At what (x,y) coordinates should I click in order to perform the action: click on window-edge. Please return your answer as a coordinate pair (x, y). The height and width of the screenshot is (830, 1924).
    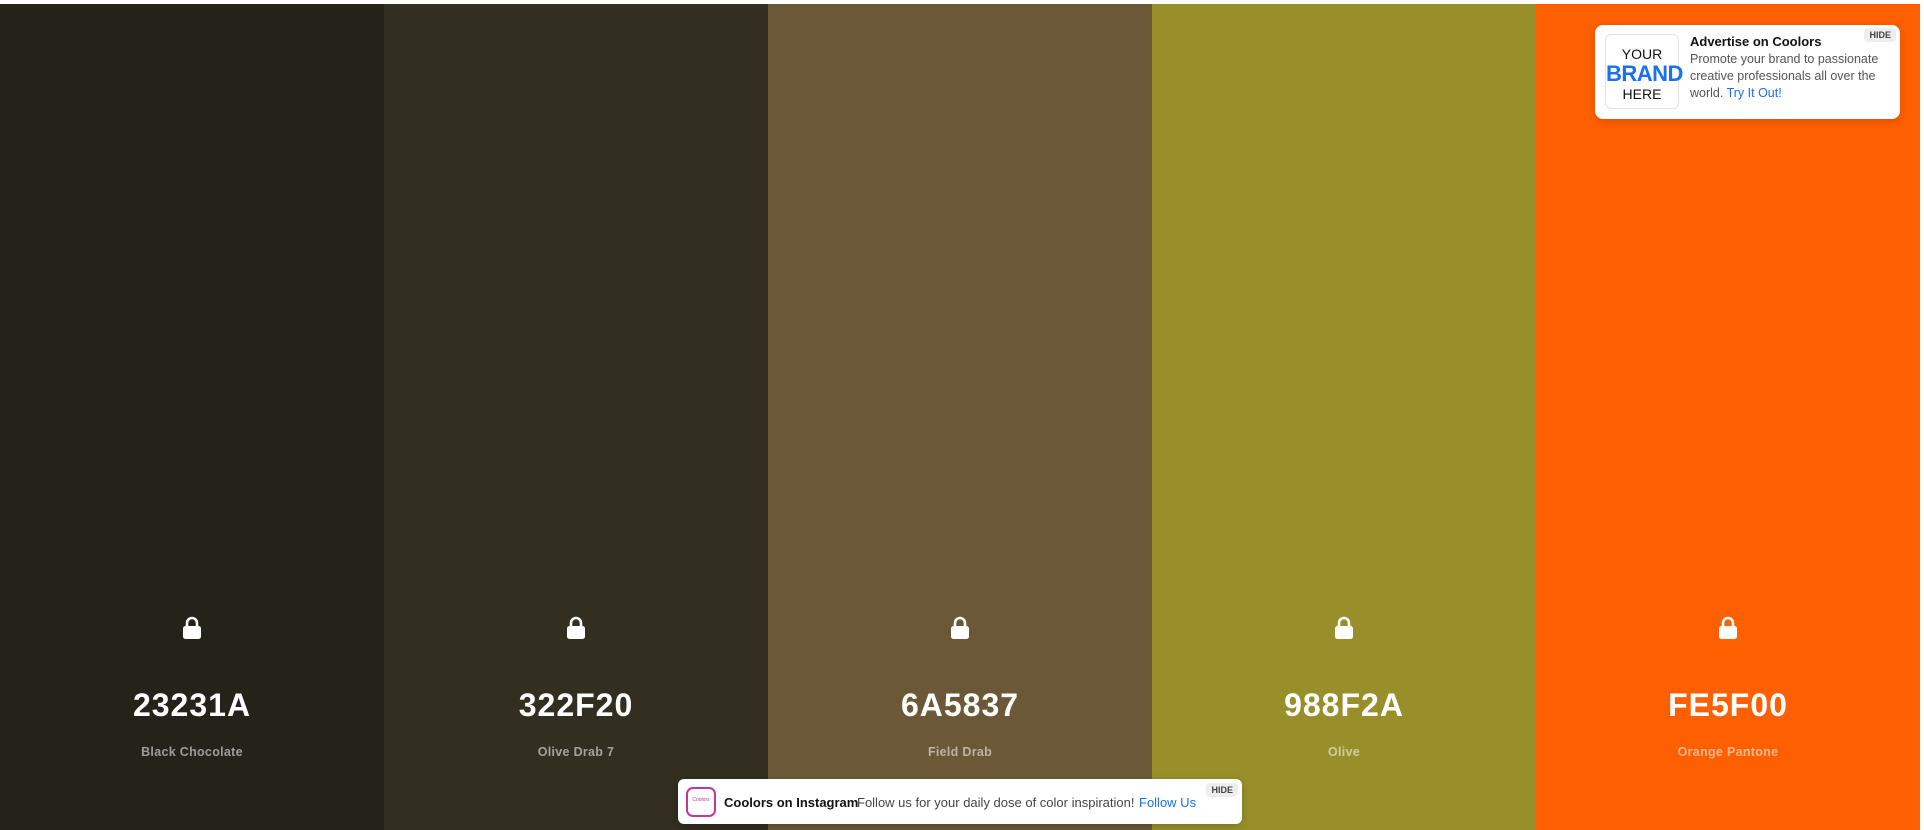
    Looking at the image, I should click on (1922, 415).